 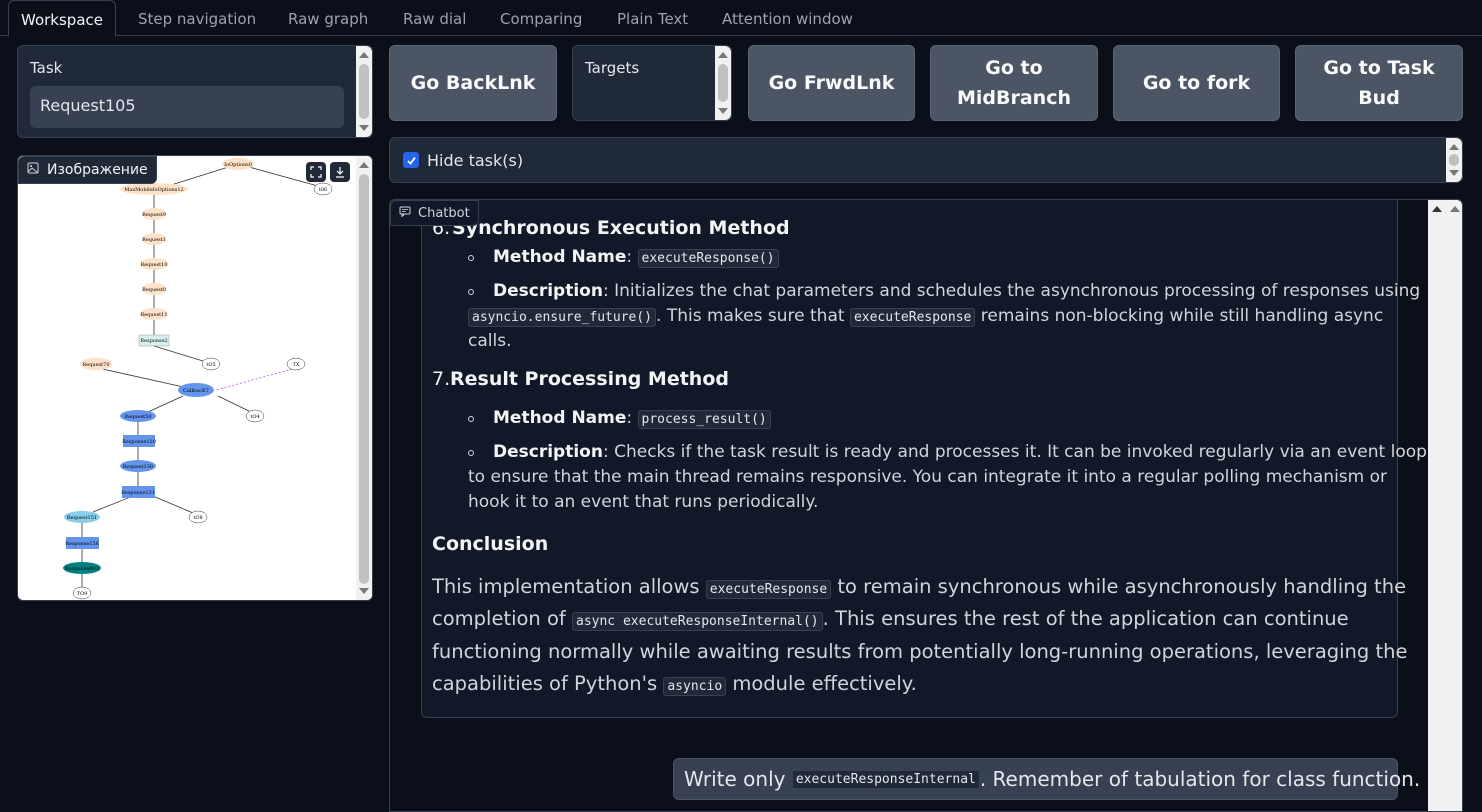 I want to click on tab-raw-graph: Raw graph, so click(x=328, y=18).